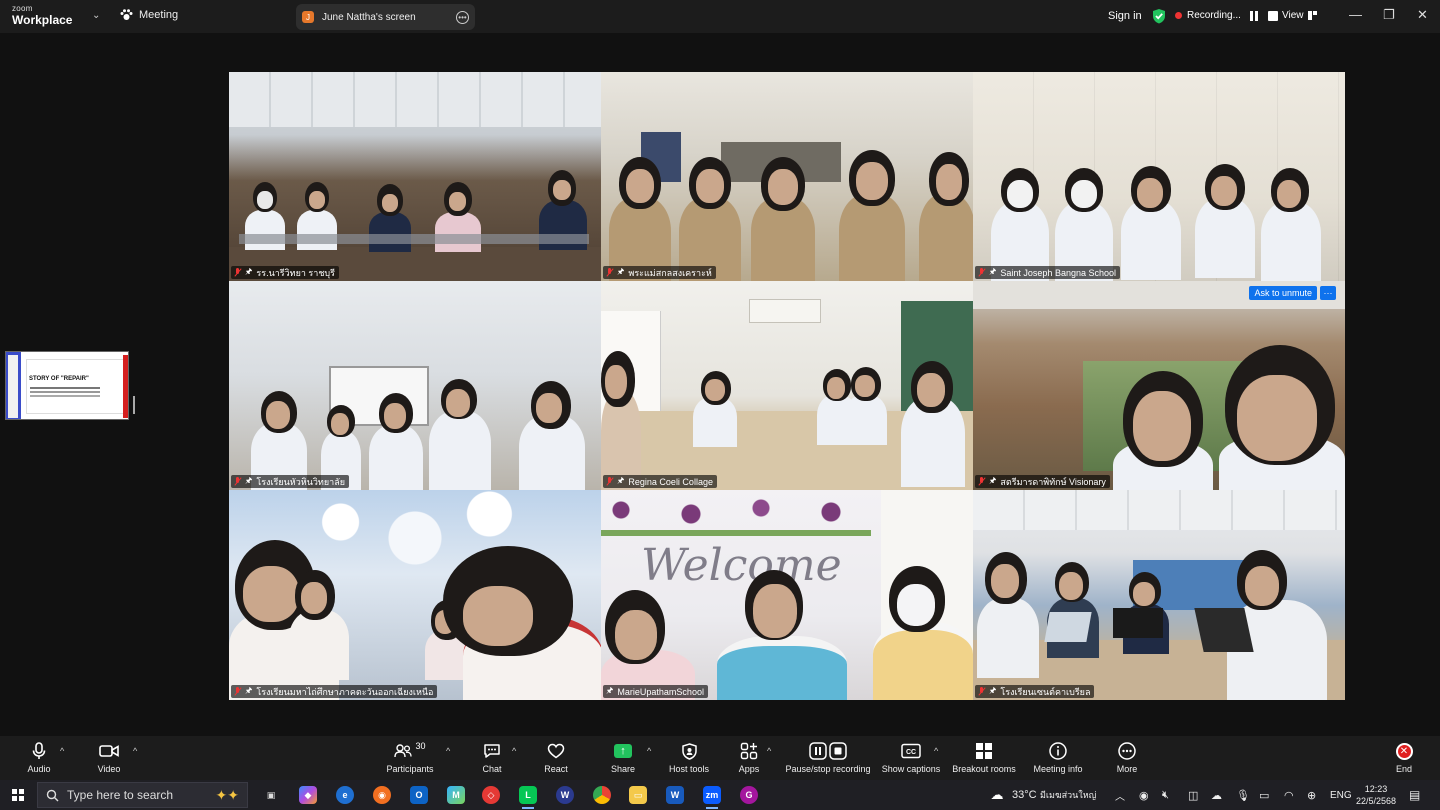 The image size is (1440, 810). I want to click on outlook-app-icon: O, so click(419, 795).